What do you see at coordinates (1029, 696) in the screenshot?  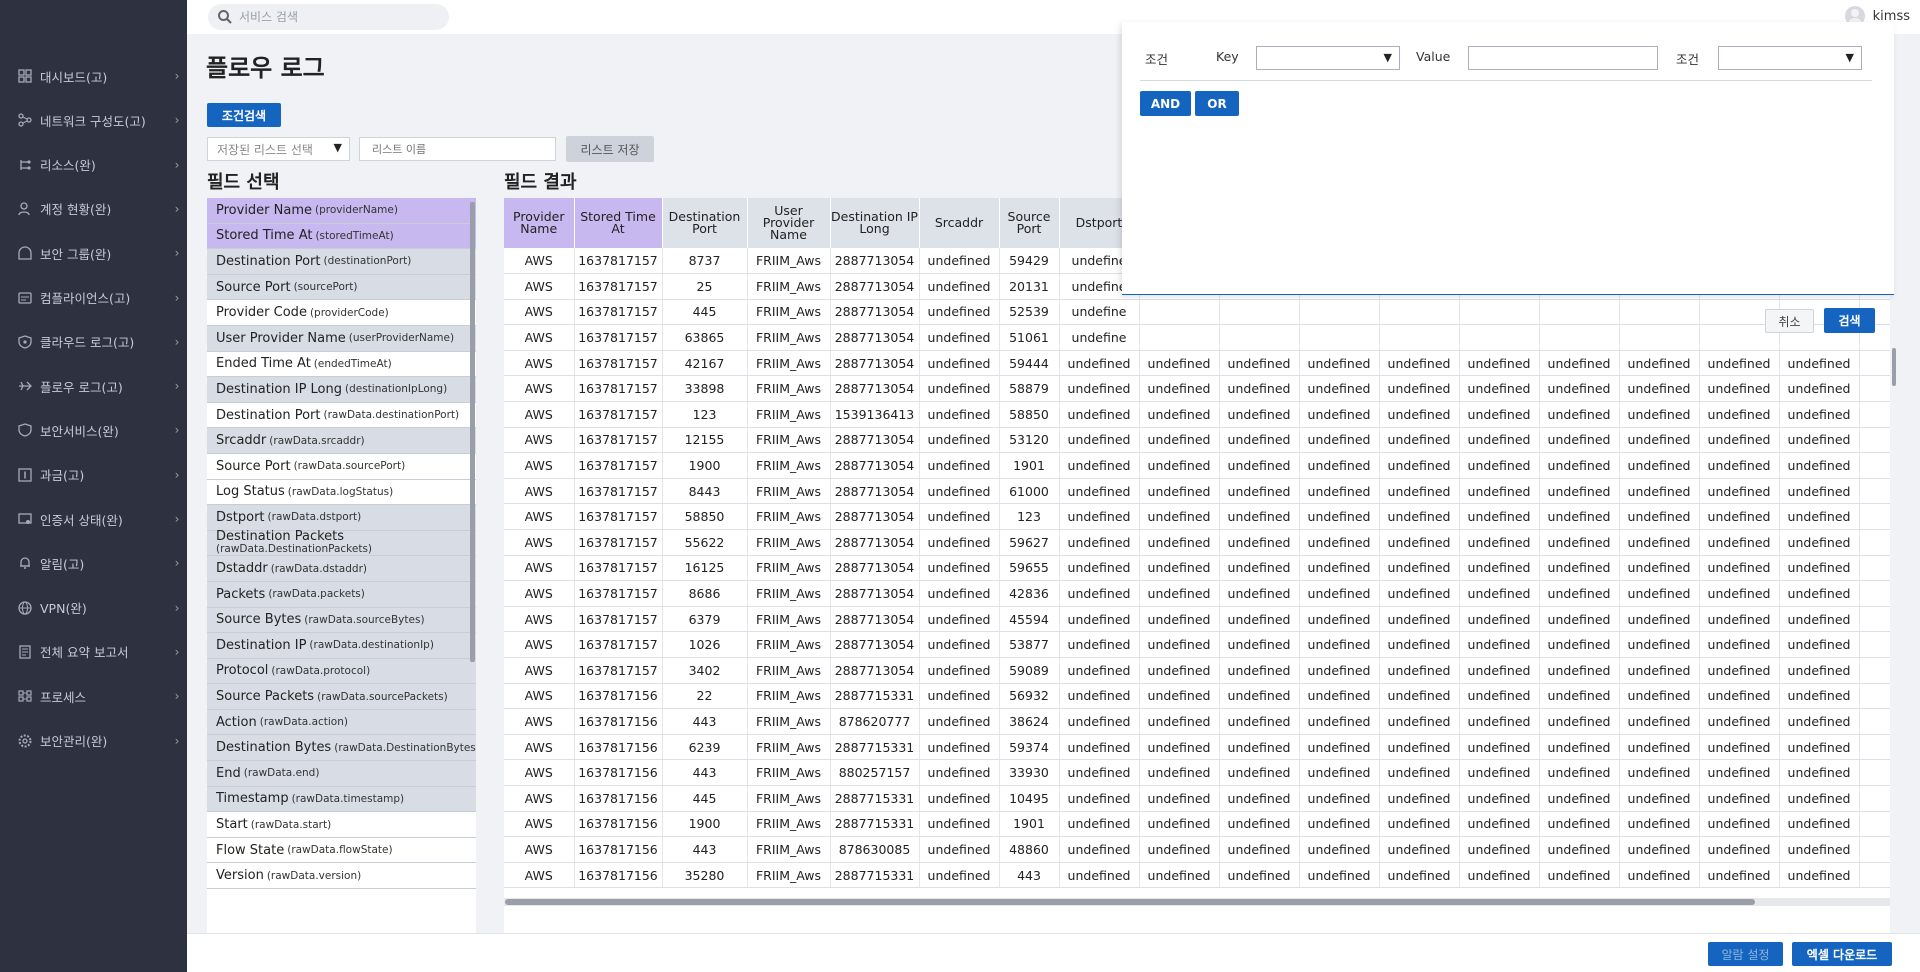 I see `table-cell: 56932` at bounding box center [1029, 696].